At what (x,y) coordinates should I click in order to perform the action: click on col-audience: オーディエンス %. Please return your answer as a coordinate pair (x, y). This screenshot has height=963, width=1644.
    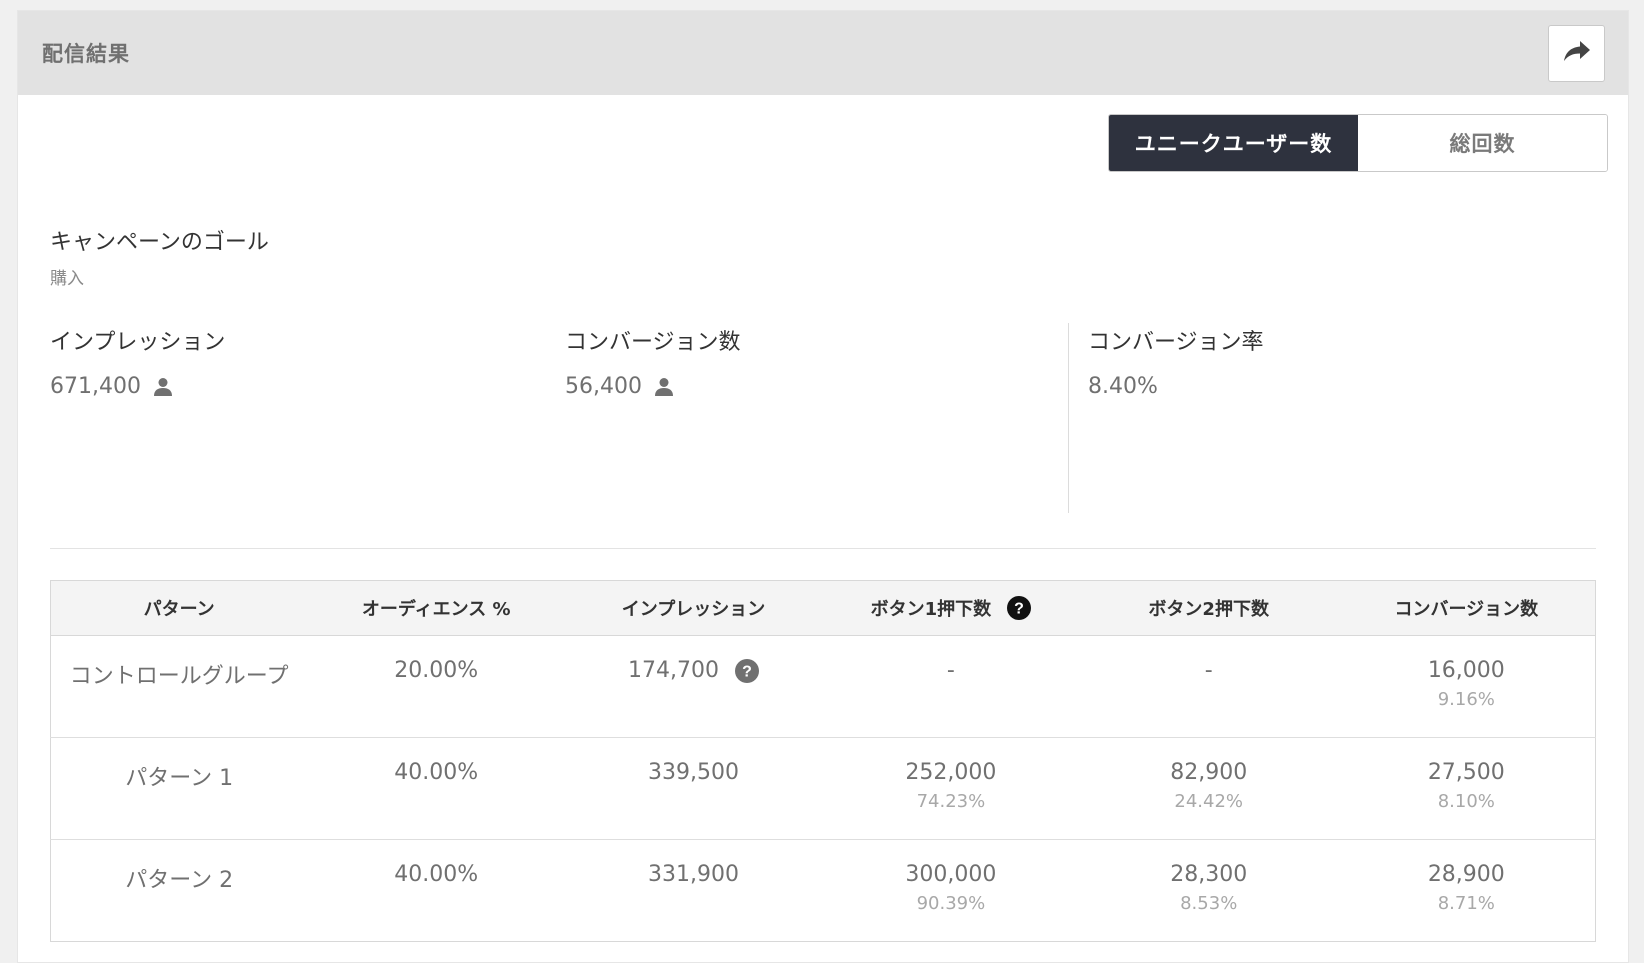
    Looking at the image, I should click on (436, 608).